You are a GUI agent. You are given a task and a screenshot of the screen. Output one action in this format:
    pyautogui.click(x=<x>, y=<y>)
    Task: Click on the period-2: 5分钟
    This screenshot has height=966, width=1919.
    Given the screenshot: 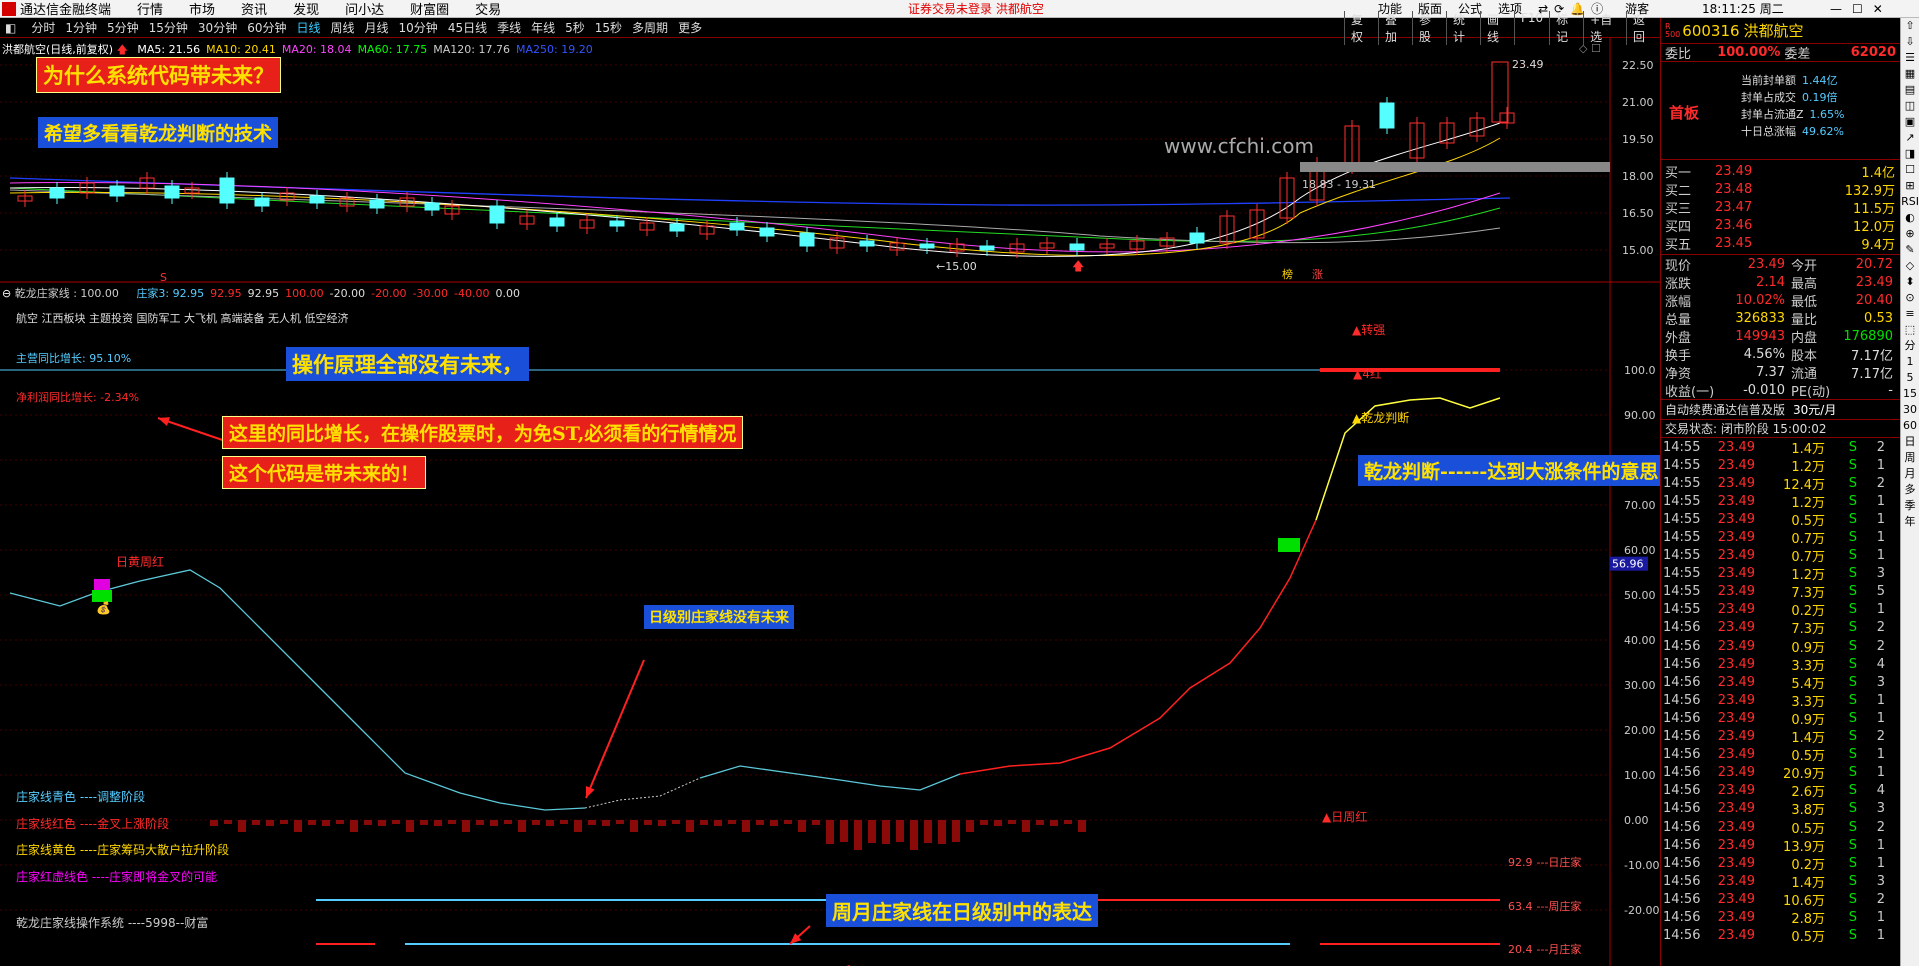 What is the action you would take?
    pyautogui.click(x=123, y=28)
    